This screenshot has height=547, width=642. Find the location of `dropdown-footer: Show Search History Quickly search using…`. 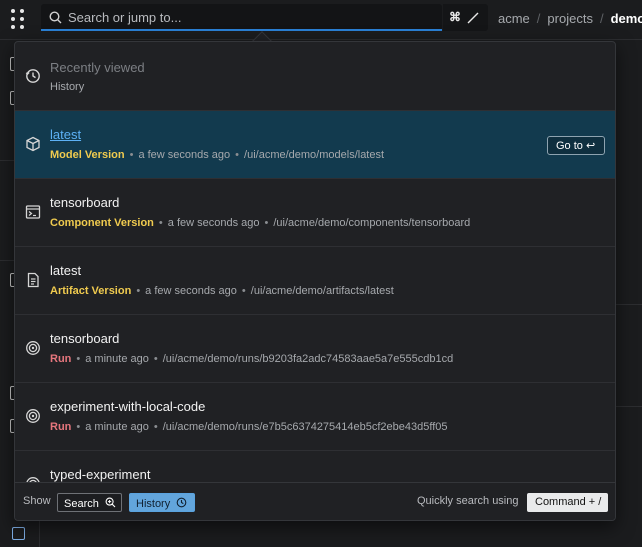

dropdown-footer: Show Search History Quickly search using… is located at coordinates (315, 501).